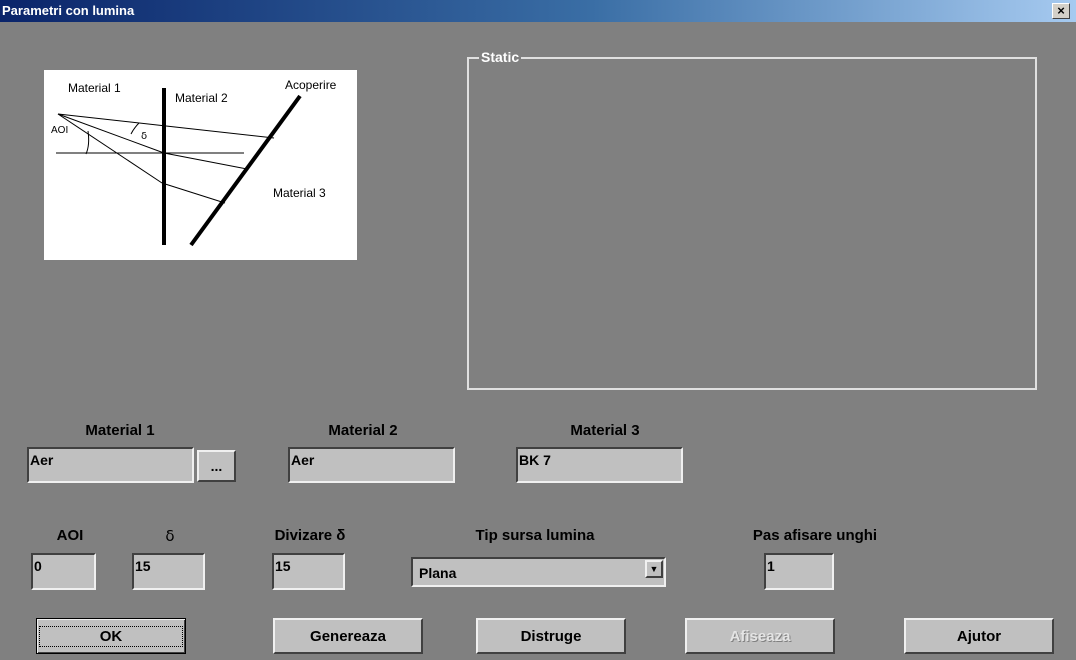  I want to click on aoi-label: AOI, so click(70, 535).